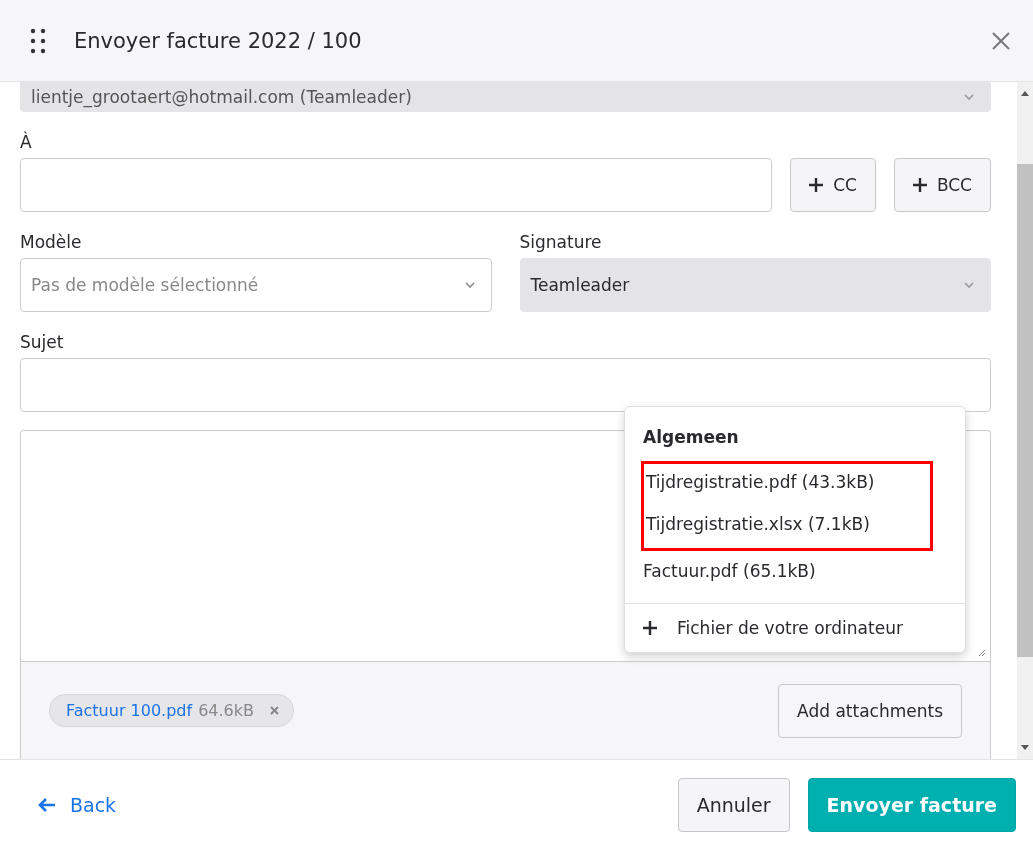 The image size is (1033, 850). I want to click on field-label: Sujet, so click(42, 342).